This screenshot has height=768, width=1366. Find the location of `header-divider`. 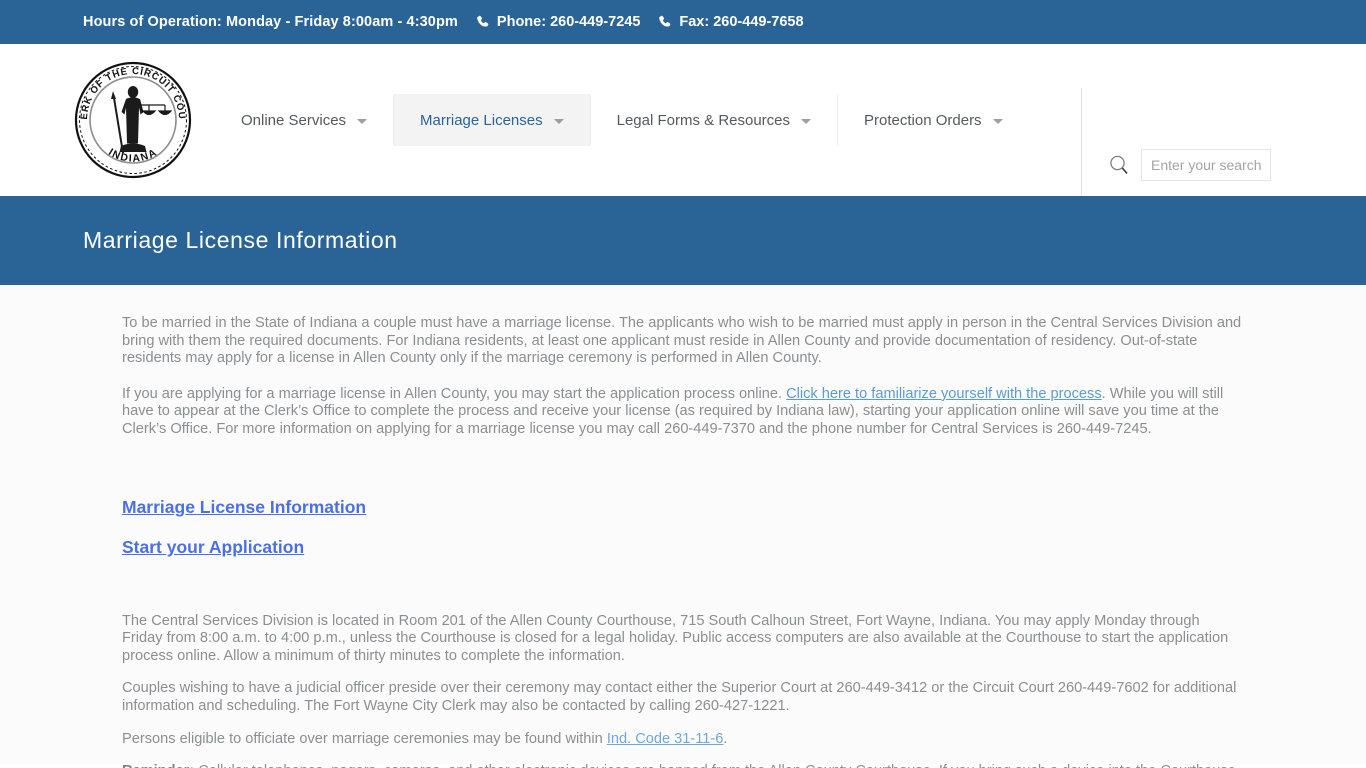

header-divider is located at coordinates (1081, 142).